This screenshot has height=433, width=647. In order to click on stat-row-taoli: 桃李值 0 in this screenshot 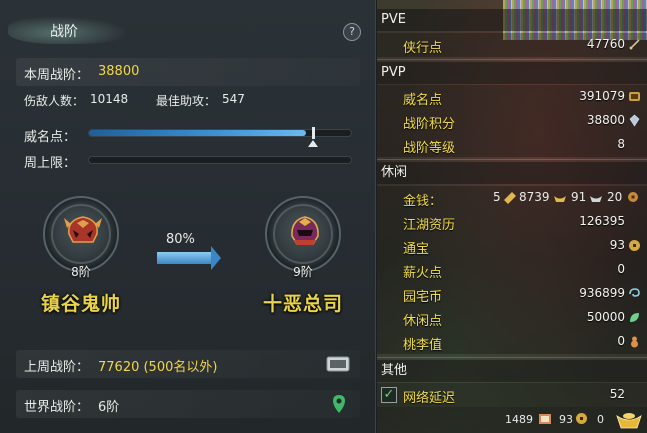, I will do `click(512, 342)`.